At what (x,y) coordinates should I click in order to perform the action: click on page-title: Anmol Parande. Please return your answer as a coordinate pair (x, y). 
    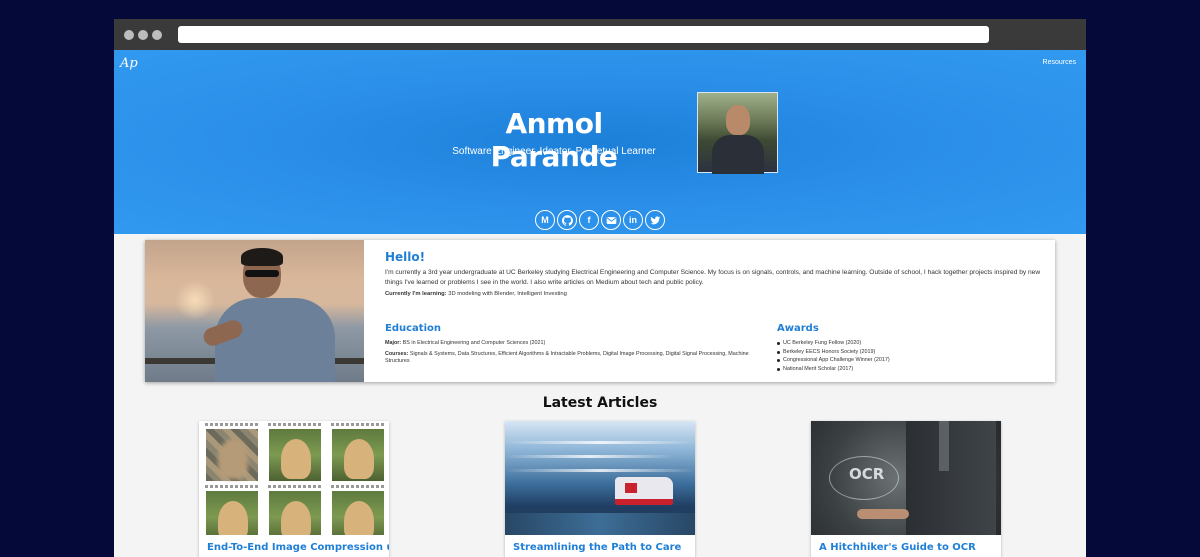
    Looking at the image, I should click on (554, 140).